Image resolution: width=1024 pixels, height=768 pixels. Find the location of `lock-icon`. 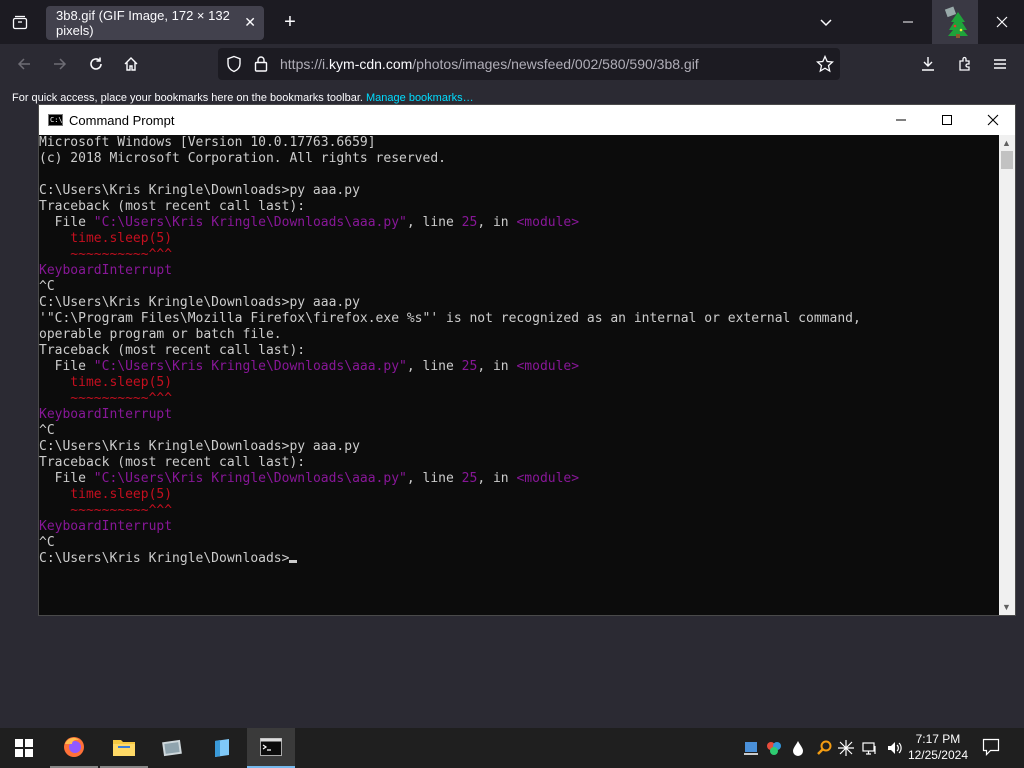

lock-icon is located at coordinates (261, 65).